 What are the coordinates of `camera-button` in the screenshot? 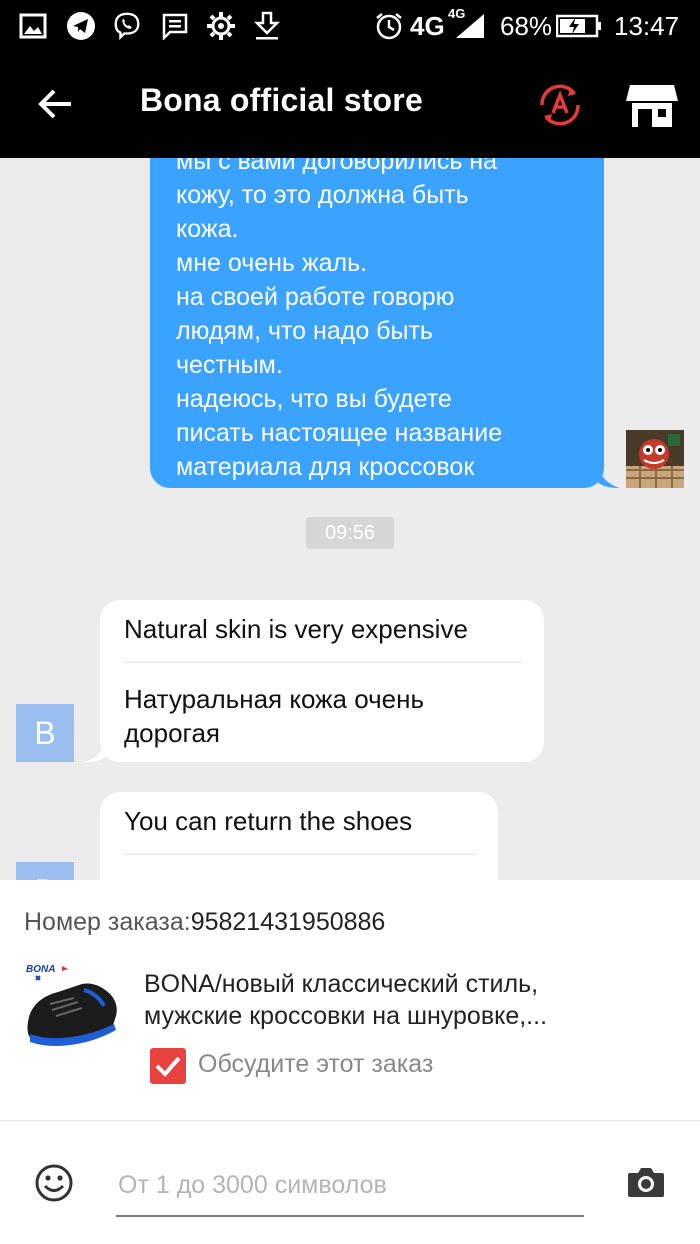 It's located at (646, 1182).